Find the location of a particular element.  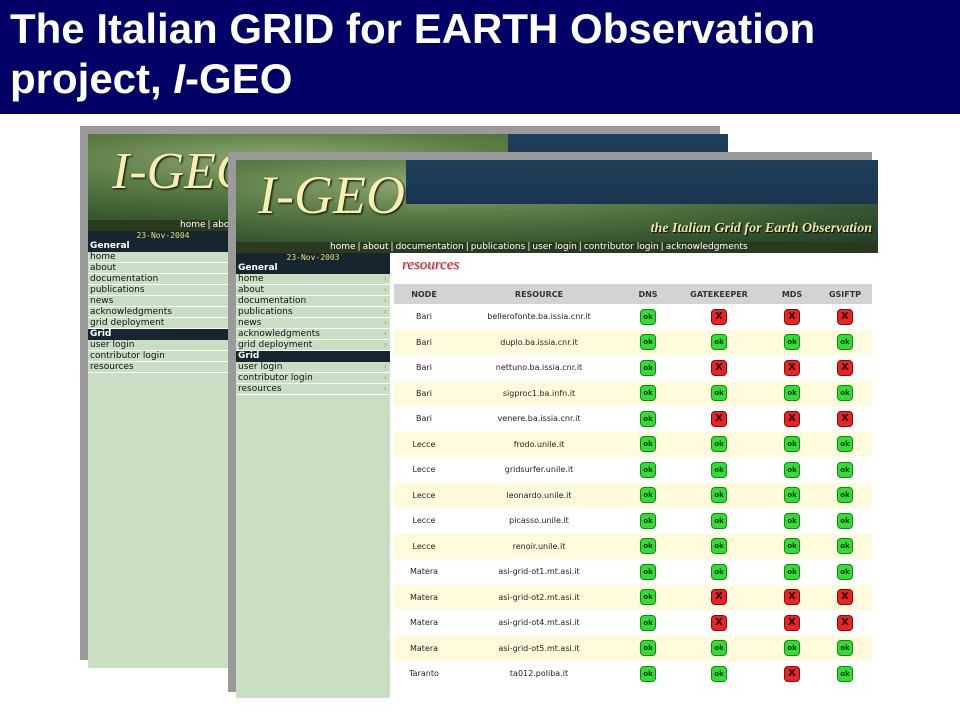

table-row: Taranto ta012.poliba.it ok ok Xok is located at coordinates (633, 674).